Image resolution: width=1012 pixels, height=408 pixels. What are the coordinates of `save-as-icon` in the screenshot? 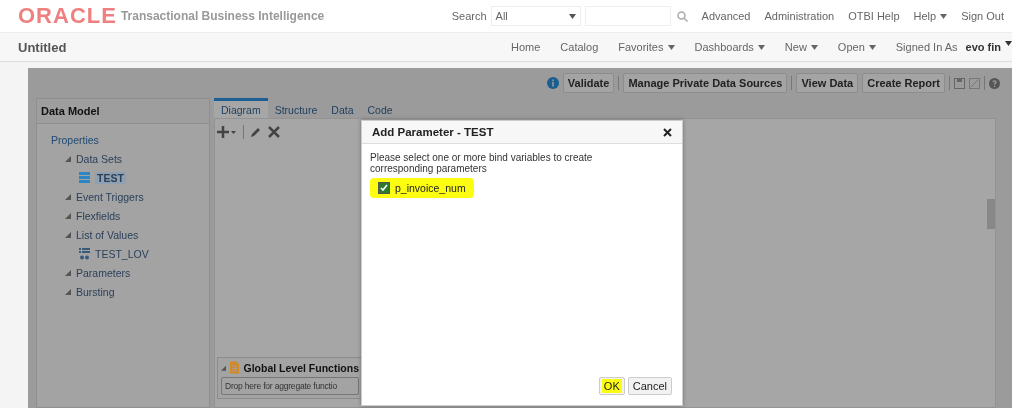 It's located at (974, 83).